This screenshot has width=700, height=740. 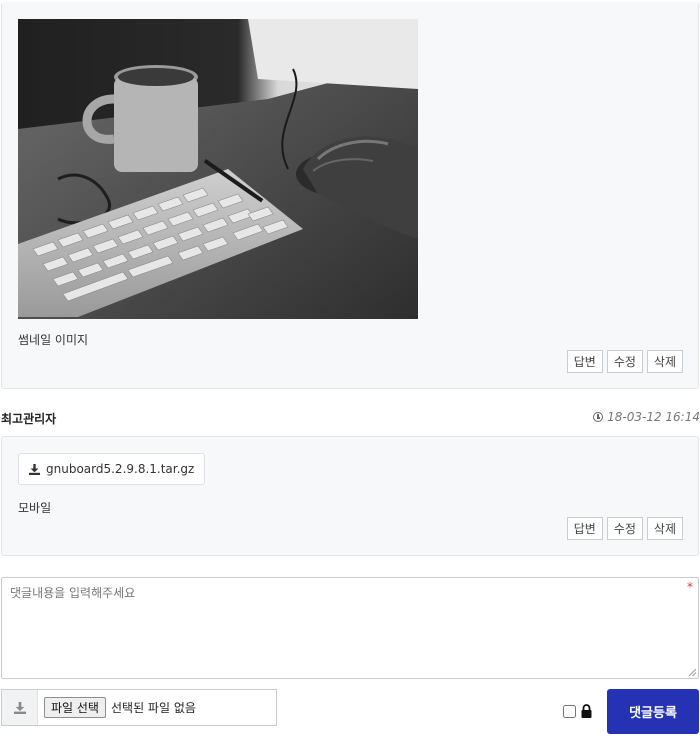 What do you see at coordinates (75, 707) in the screenshot?
I see `choose-file-button: 파일 선택` at bounding box center [75, 707].